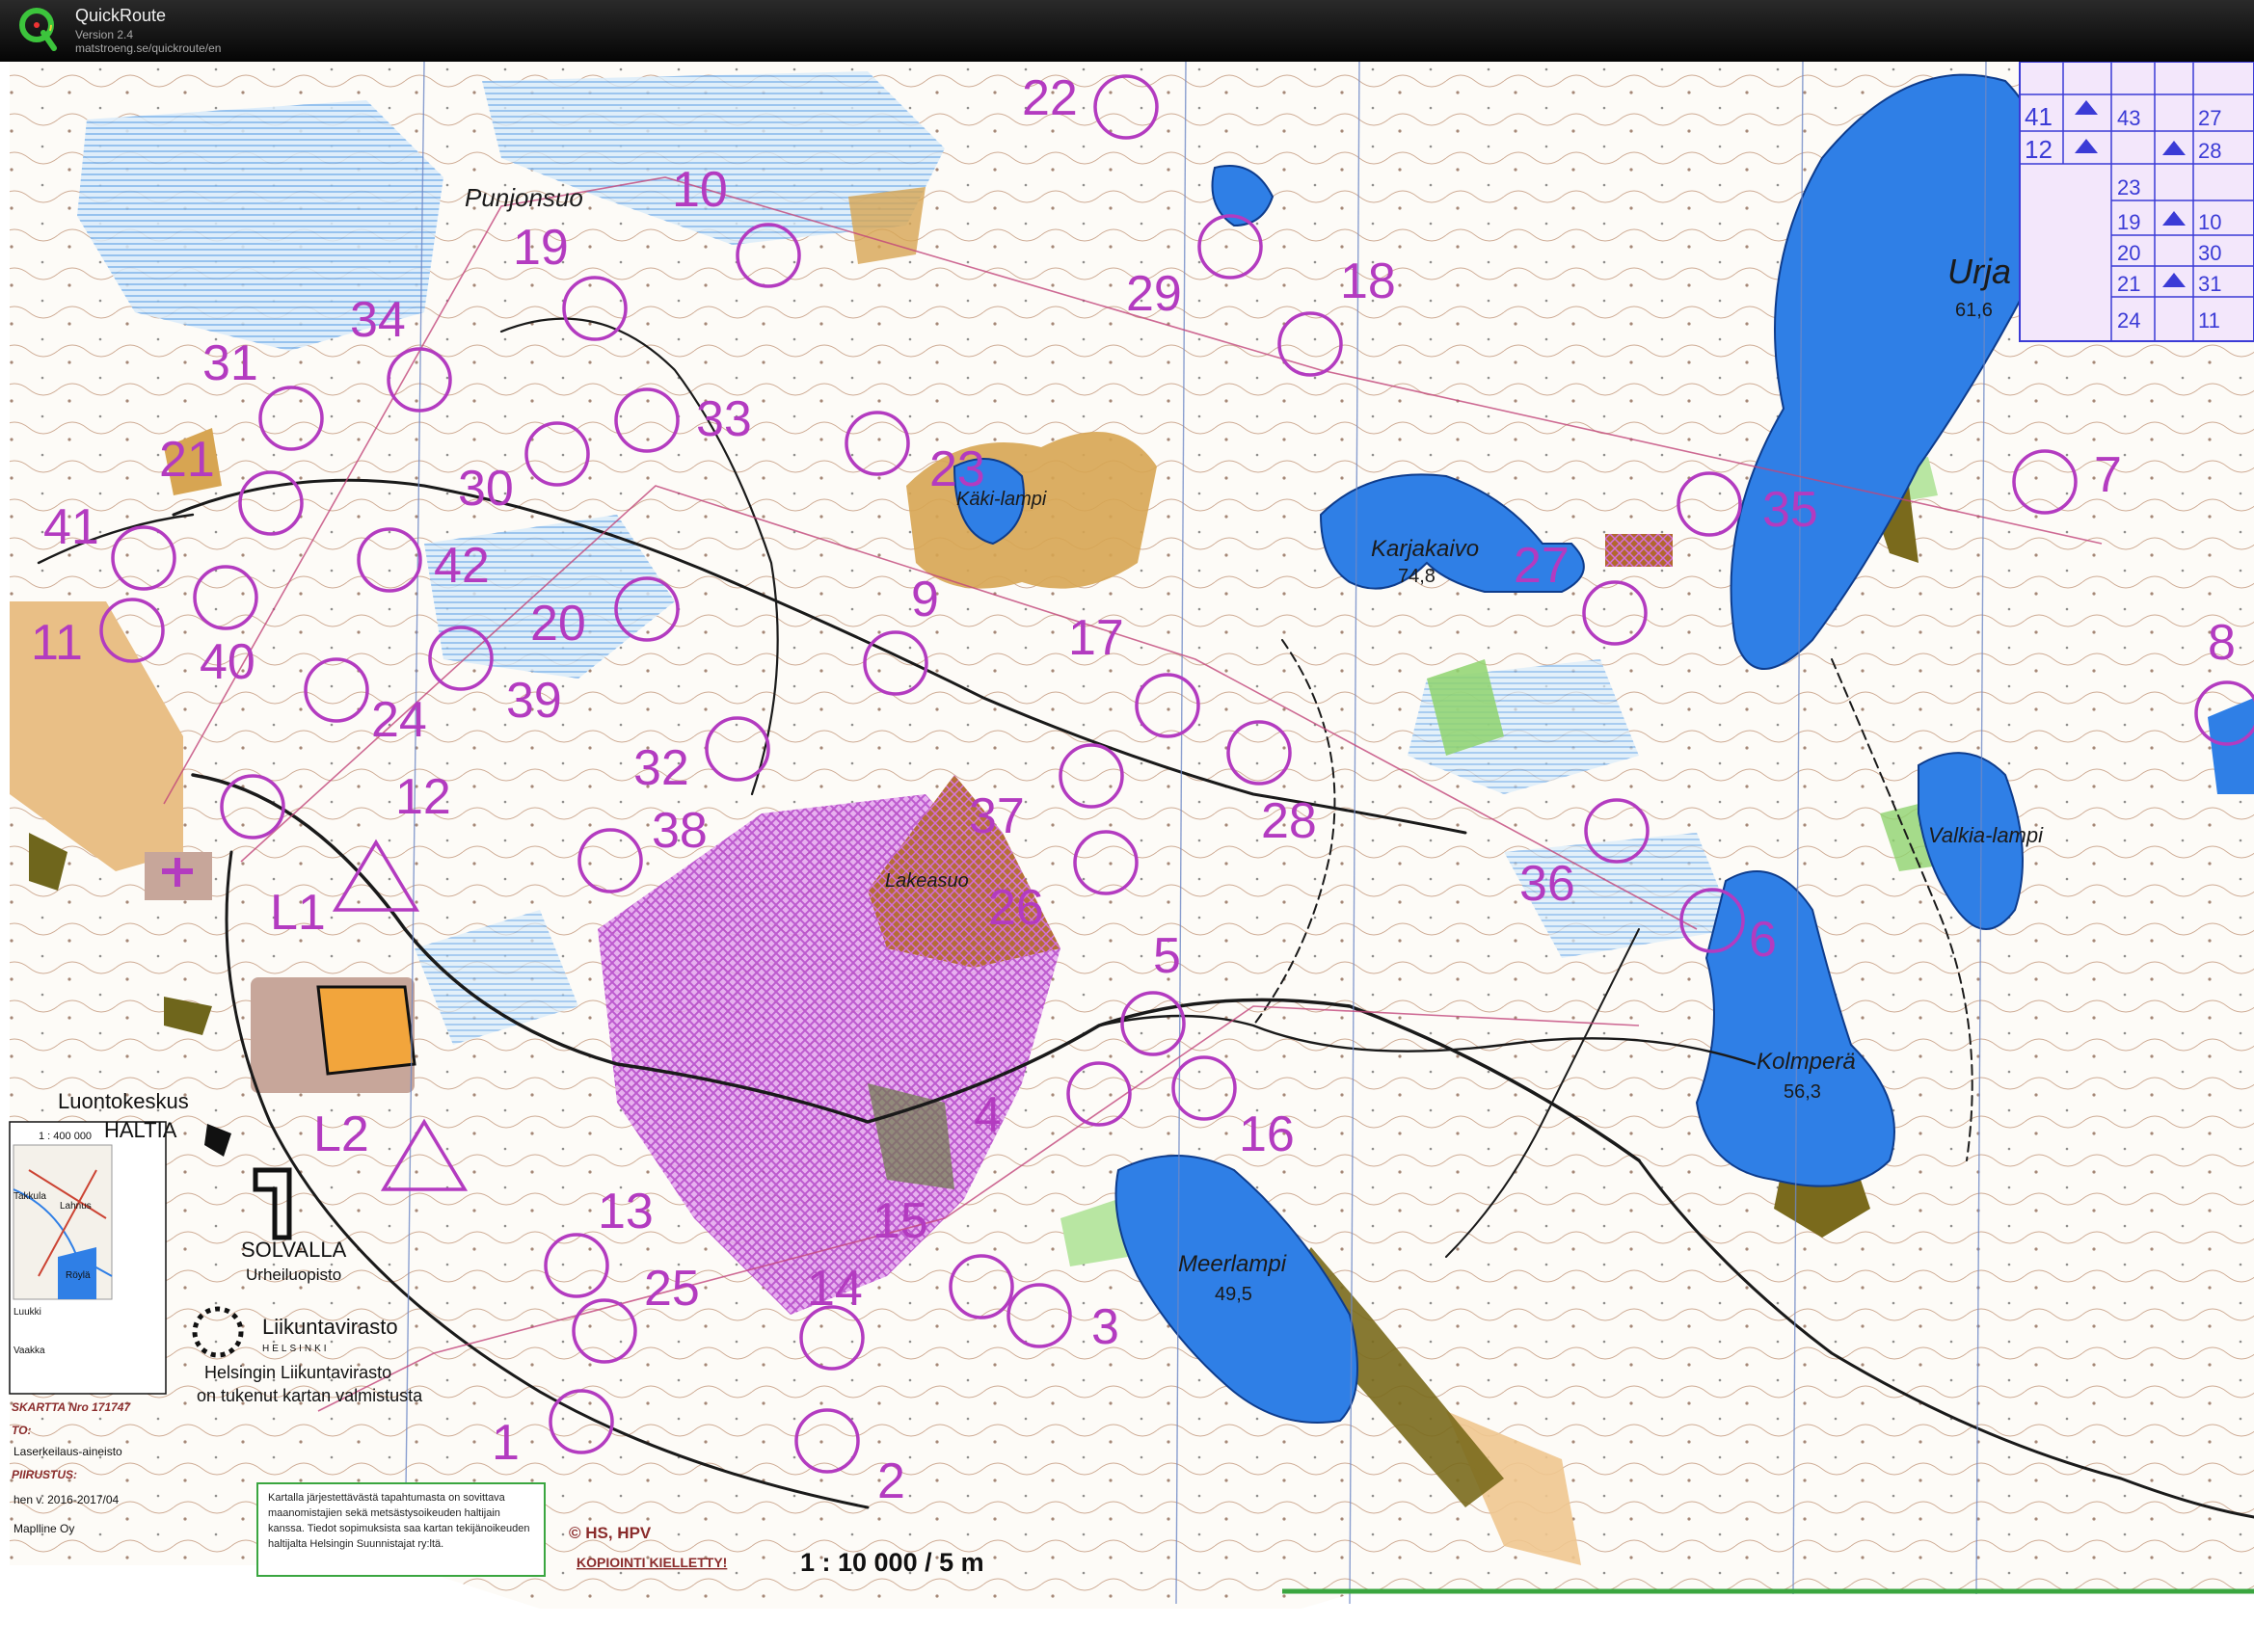 The height and width of the screenshot is (1652, 2254). What do you see at coordinates (44, 1529) in the screenshot?
I see `info-line: Maplline Oy` at bounding box center [44, 1529].